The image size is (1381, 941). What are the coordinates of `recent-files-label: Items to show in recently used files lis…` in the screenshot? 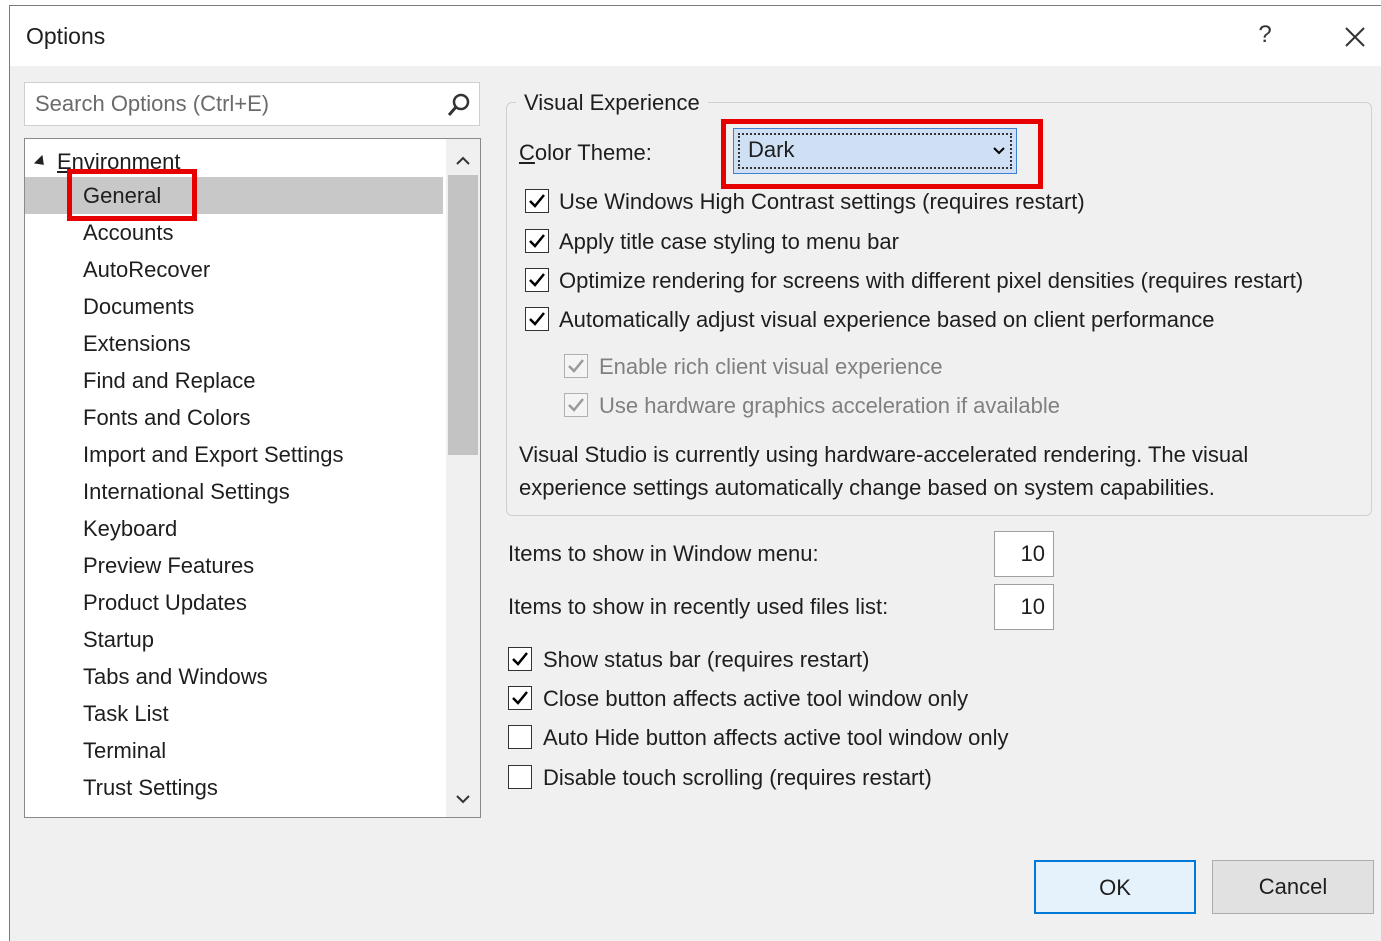 It's located at (698, 606).